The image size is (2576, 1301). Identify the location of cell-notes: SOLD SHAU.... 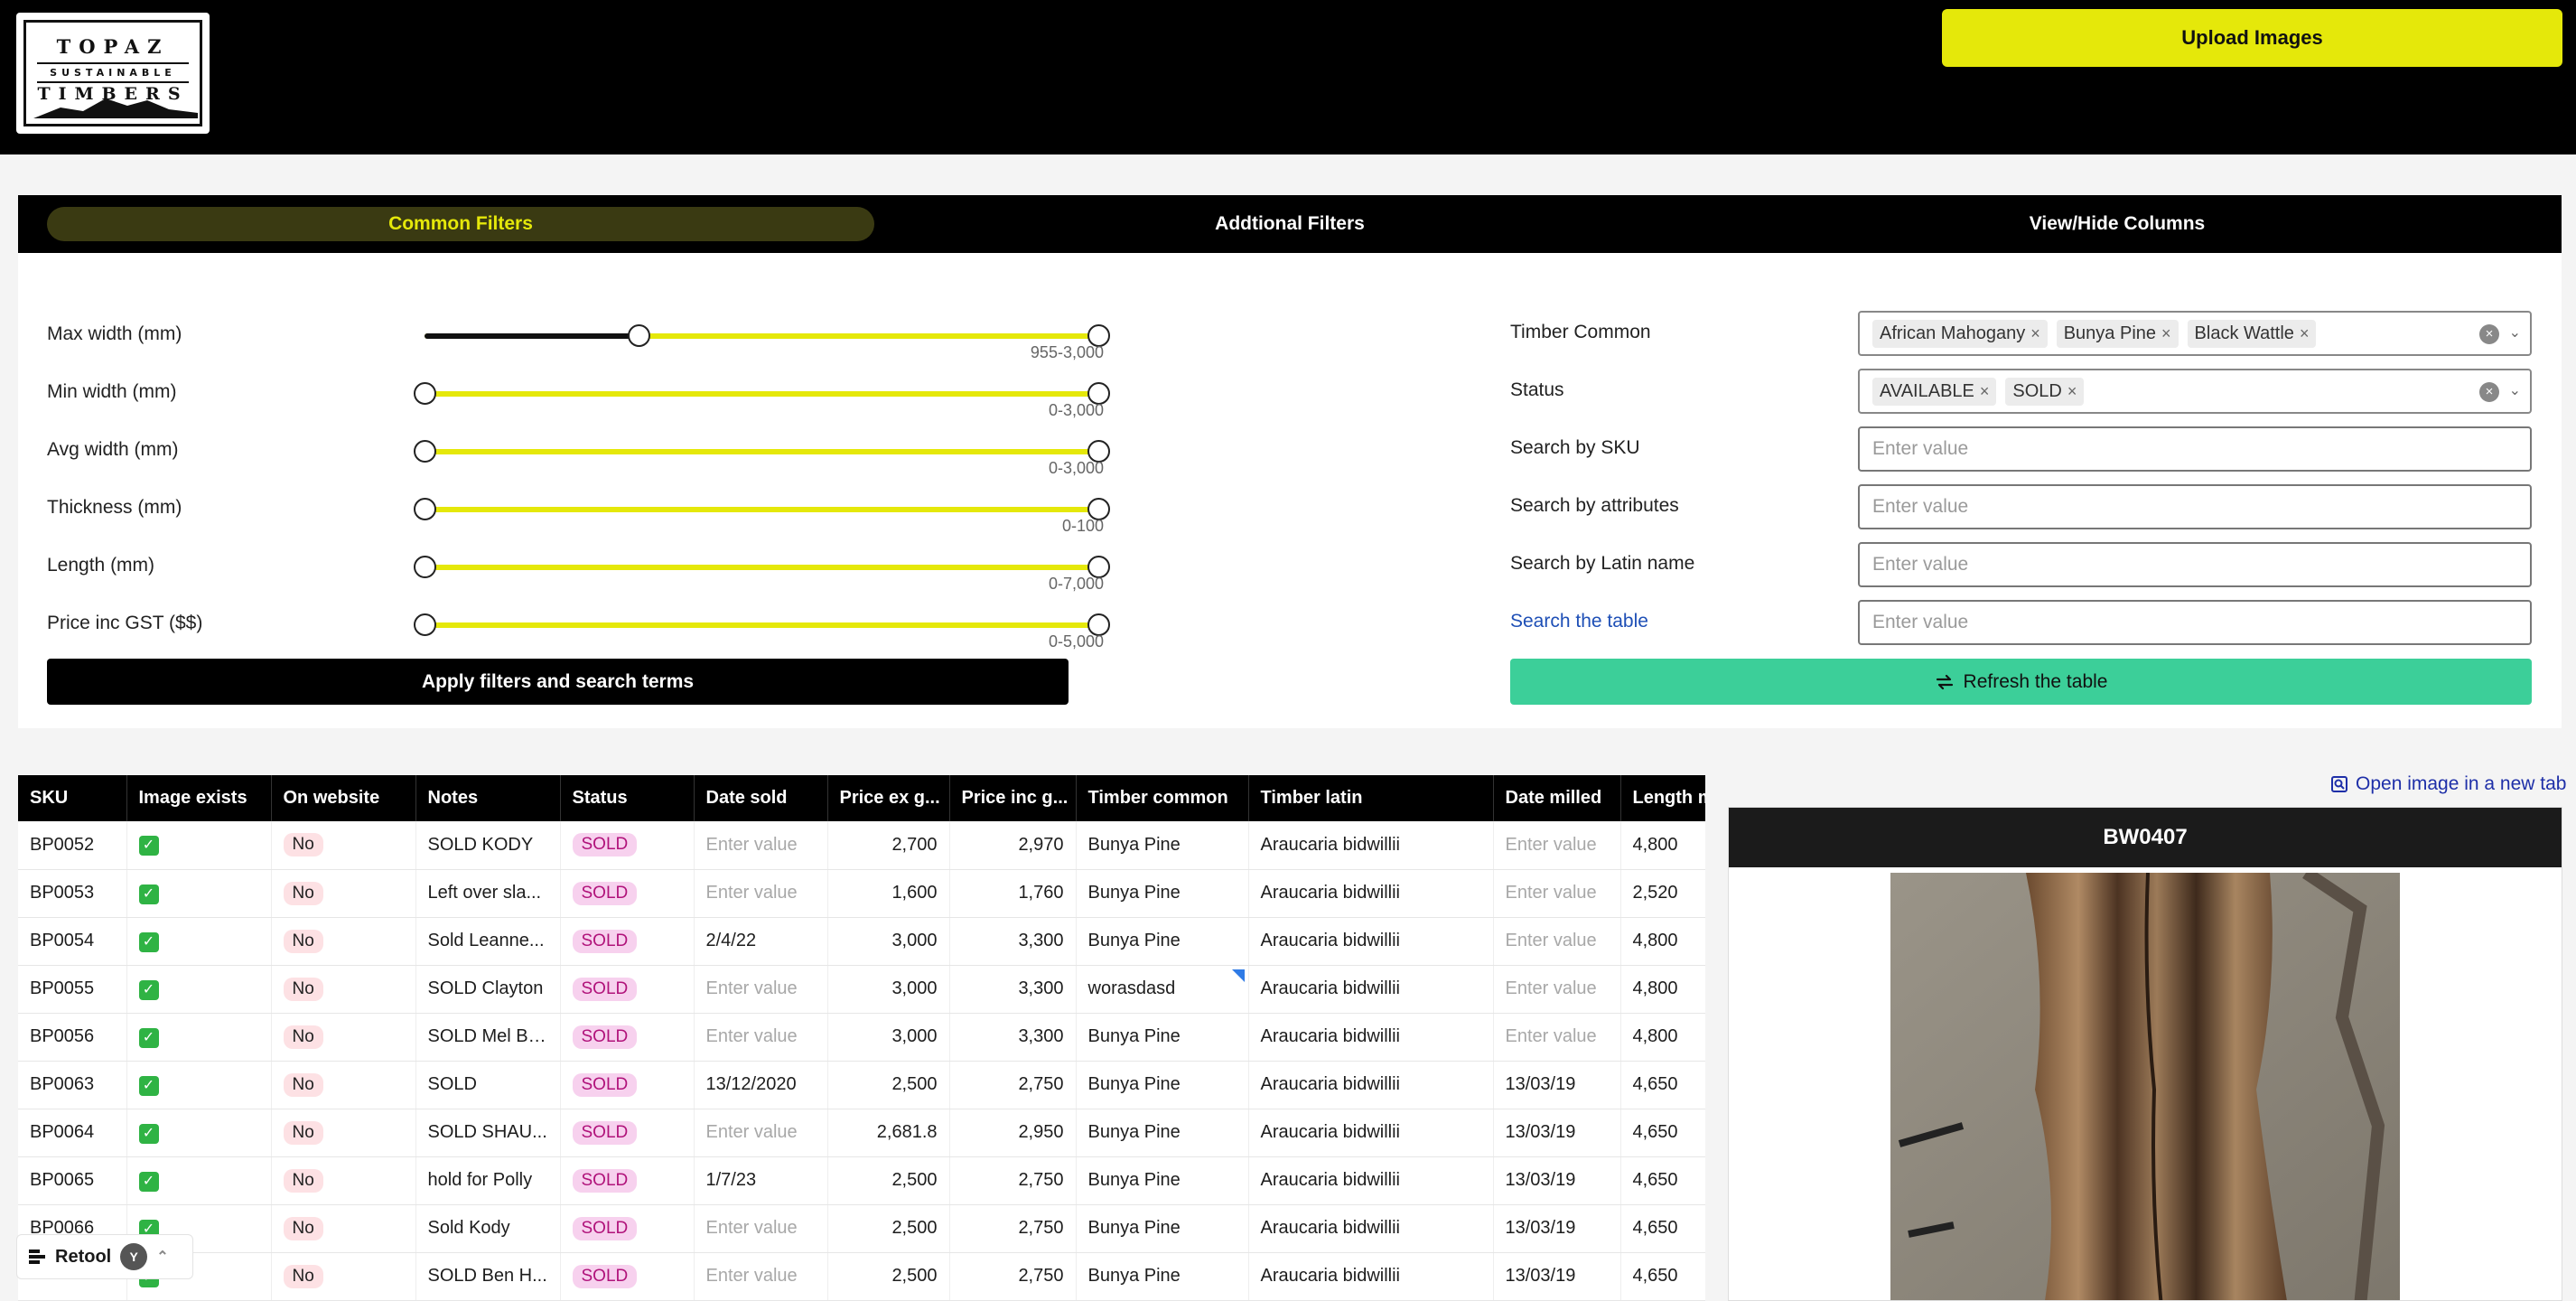
(488, 1133).